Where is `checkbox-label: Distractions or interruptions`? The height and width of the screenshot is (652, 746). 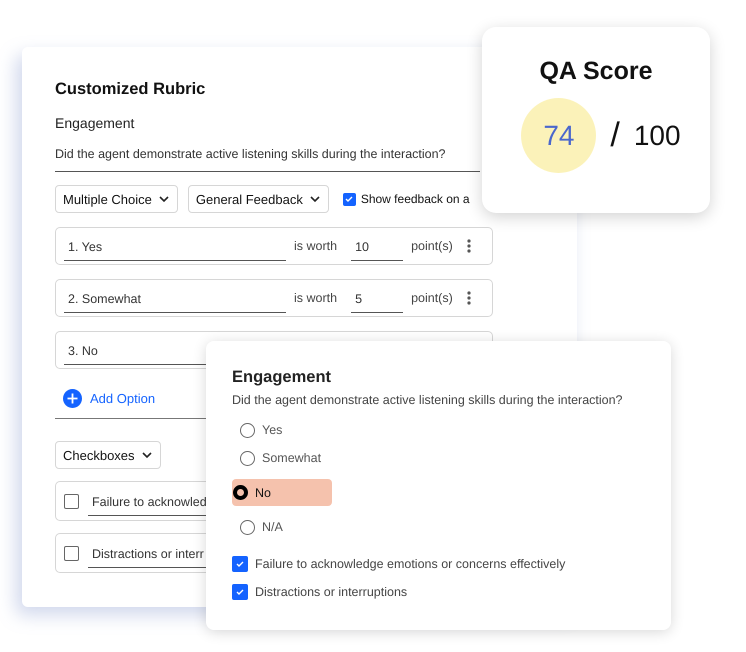 checkbox-label: Distractions or interruptions is located at coordinates (331, 592).